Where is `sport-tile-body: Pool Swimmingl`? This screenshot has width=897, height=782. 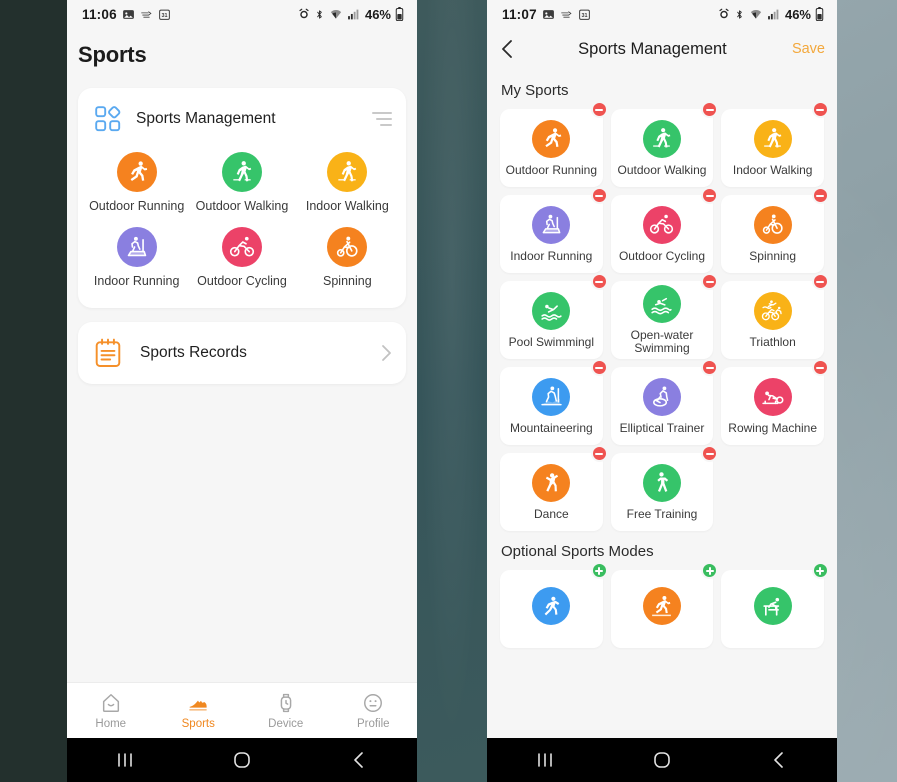
sport-tile-body: Pool Swimmingl is located at coordinates (551, 320).